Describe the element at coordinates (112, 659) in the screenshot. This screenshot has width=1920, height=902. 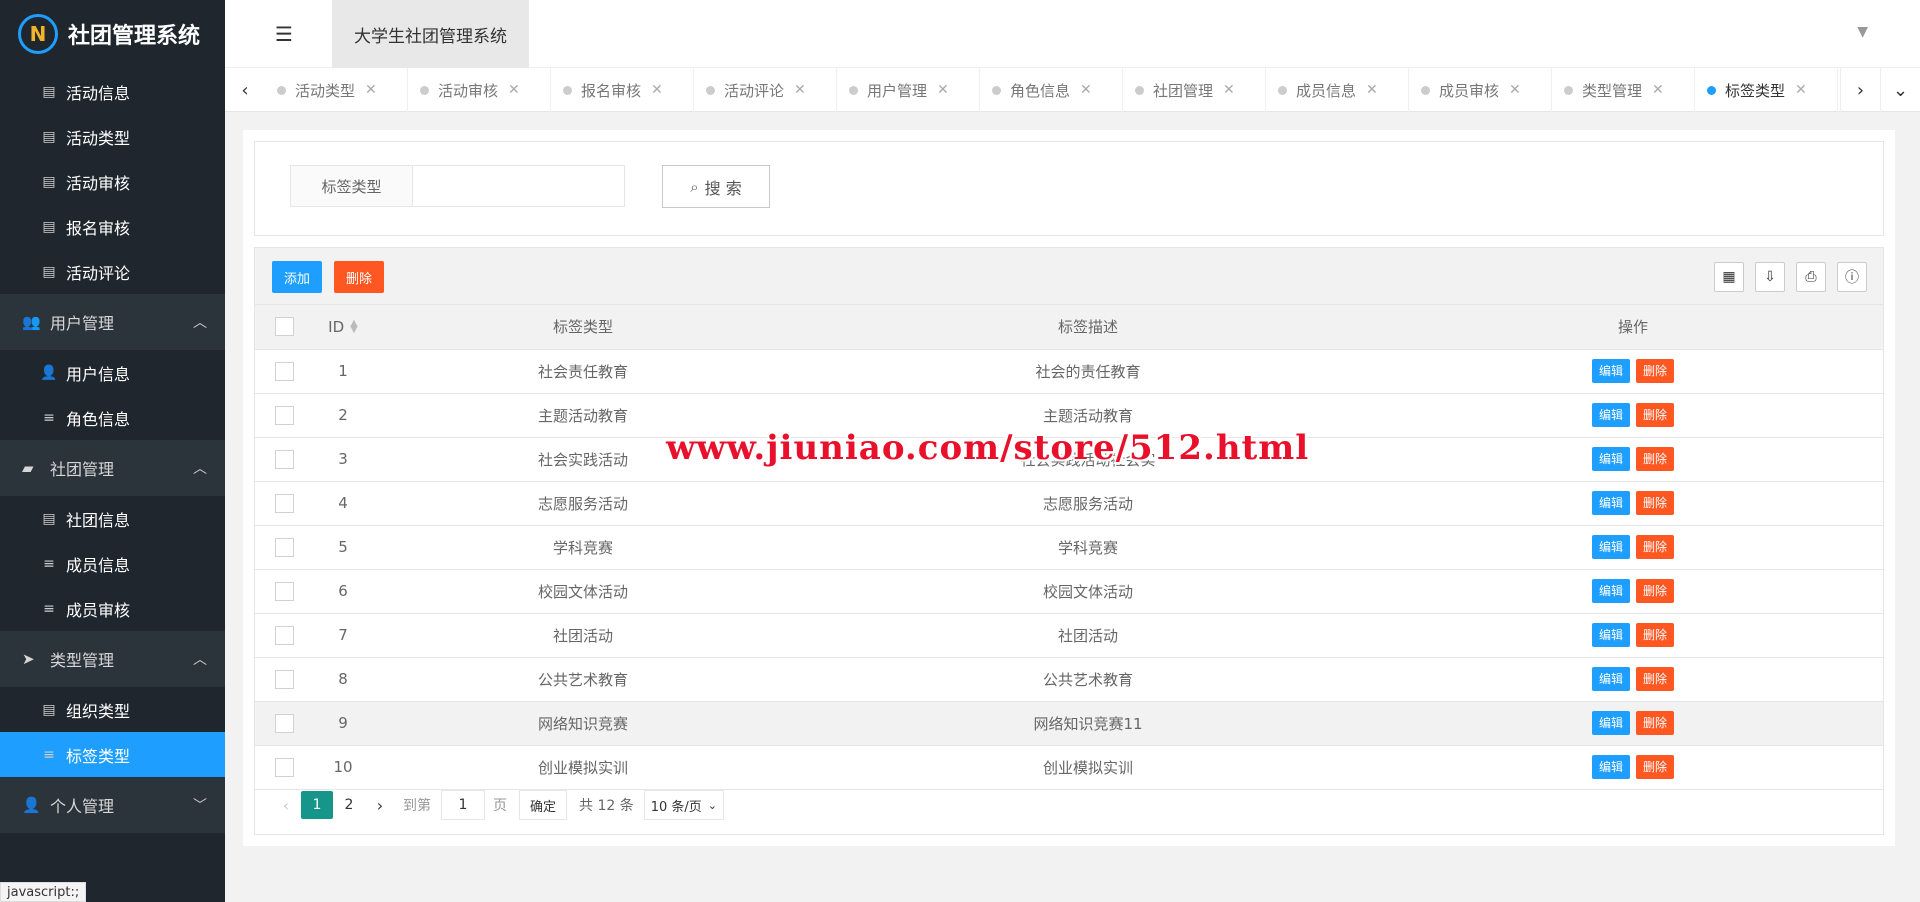
I see `sidebar-group: ➤ 类型管理 ︿` at that location.